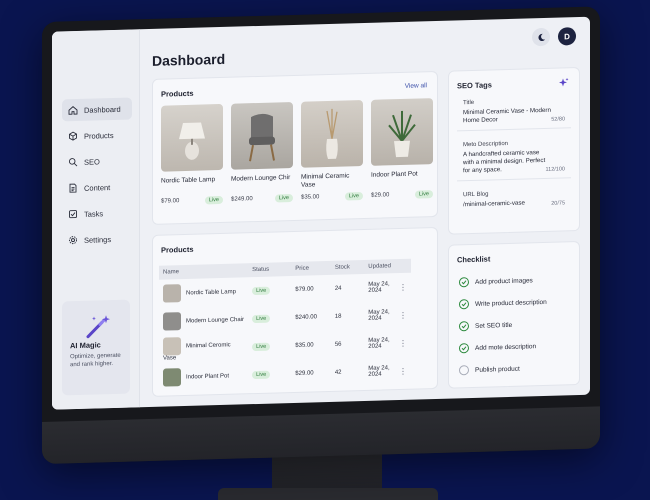  Describe the element at coordinates (208, 377) in the screenshot. I see `row-name: Indoor Plant Pot` at that location.